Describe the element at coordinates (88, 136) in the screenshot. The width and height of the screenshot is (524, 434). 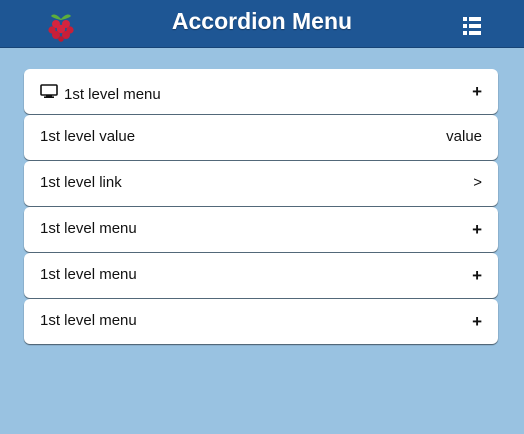
I see `menu-item-label: 1st level value` at that location.